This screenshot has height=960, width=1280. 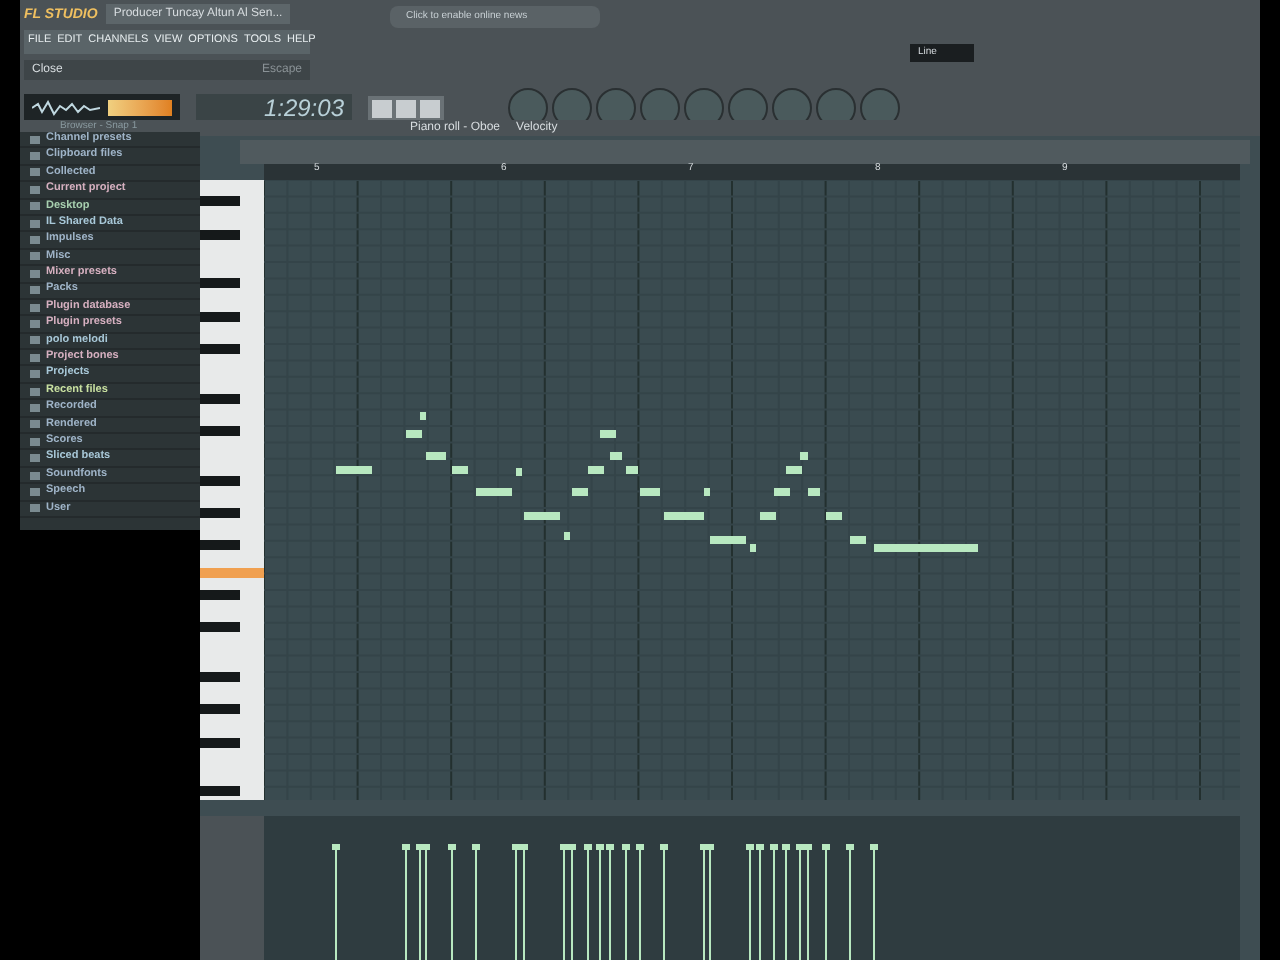 What do you see at coordinates (232, 490) in the screenshot?
I see `piano-keyboard` at bounding box center [232, 490].